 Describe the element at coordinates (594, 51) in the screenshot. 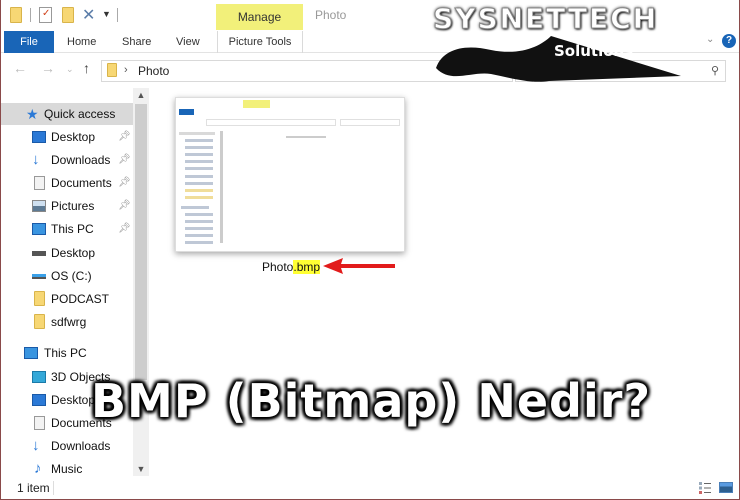

I see `brand-subtitle: Solutions` at that location.